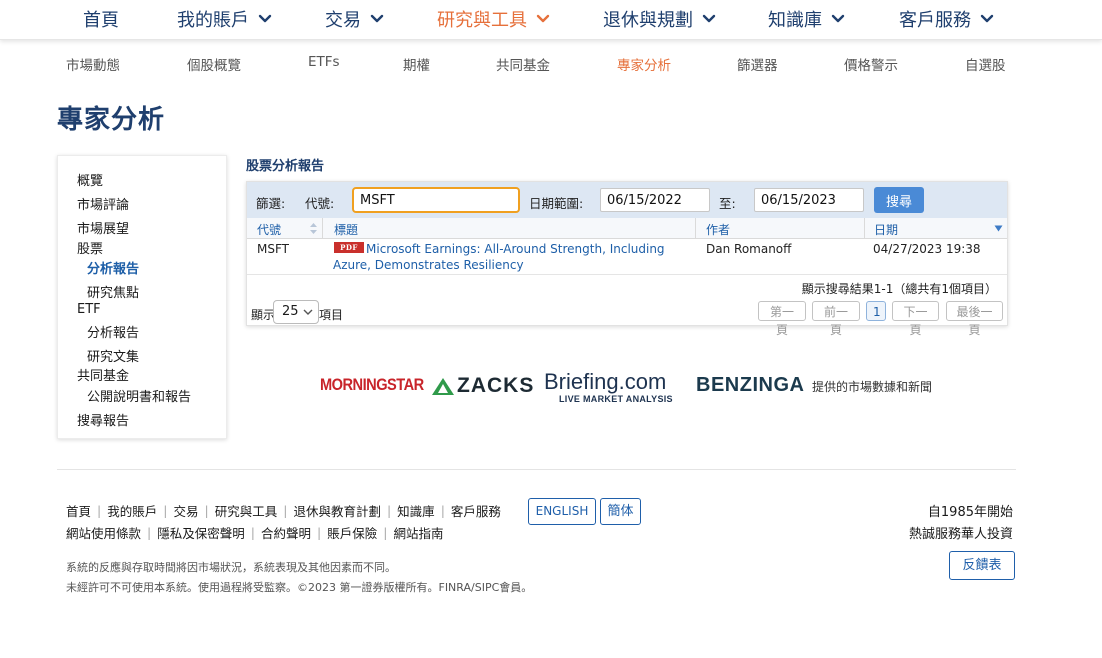 Image resolution: width=1102 pixels, height=658 pixels. What do you see at coordinates (416, 64) in the screenshot?
I see `sub-nav-options: 期權` at bounding box center [416, 64].